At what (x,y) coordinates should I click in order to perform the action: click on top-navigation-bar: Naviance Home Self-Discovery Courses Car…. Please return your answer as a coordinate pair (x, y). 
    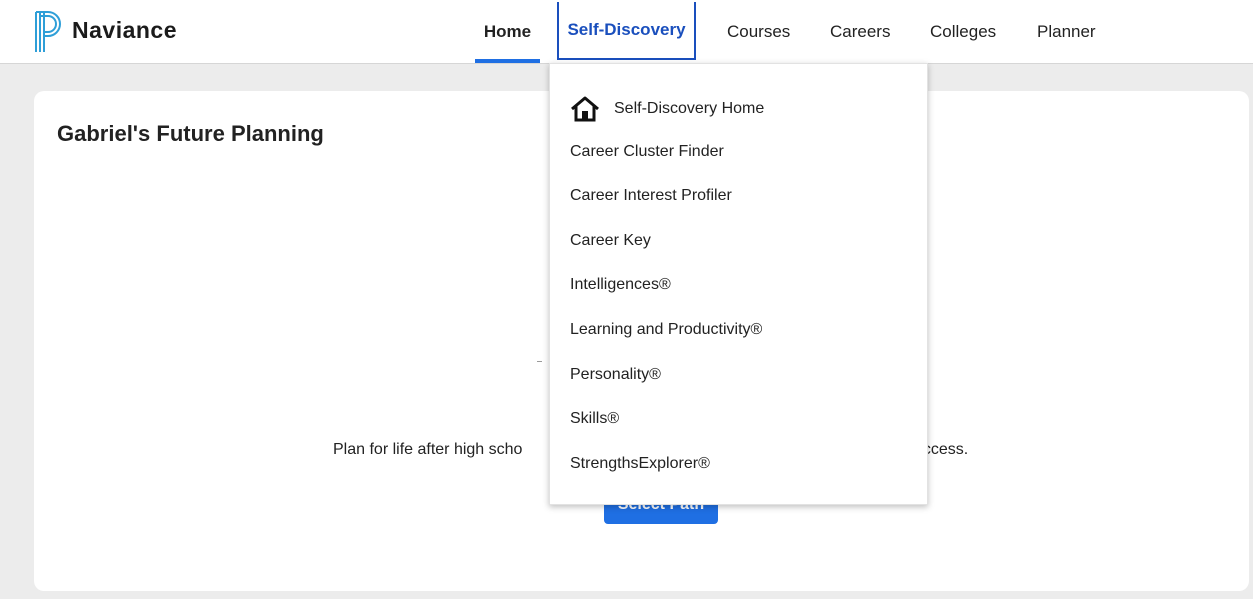
    Looking at the image, I should click on (626, 32).